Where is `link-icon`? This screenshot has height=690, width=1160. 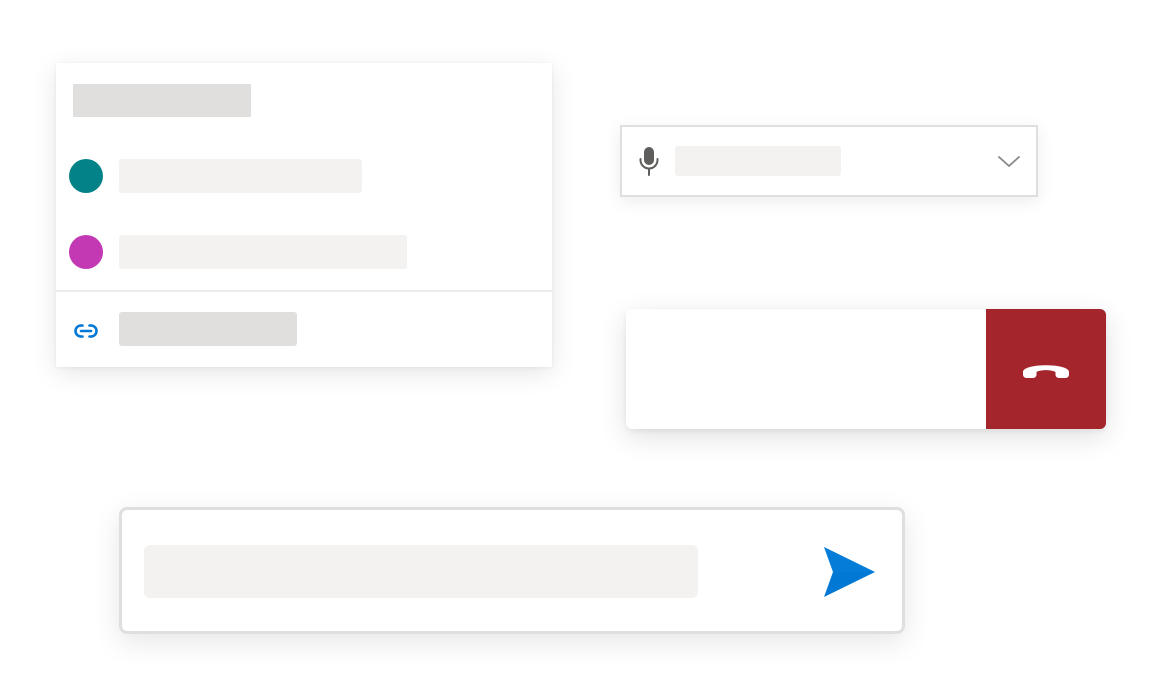 link-icon is located at coordinates (86, 331).